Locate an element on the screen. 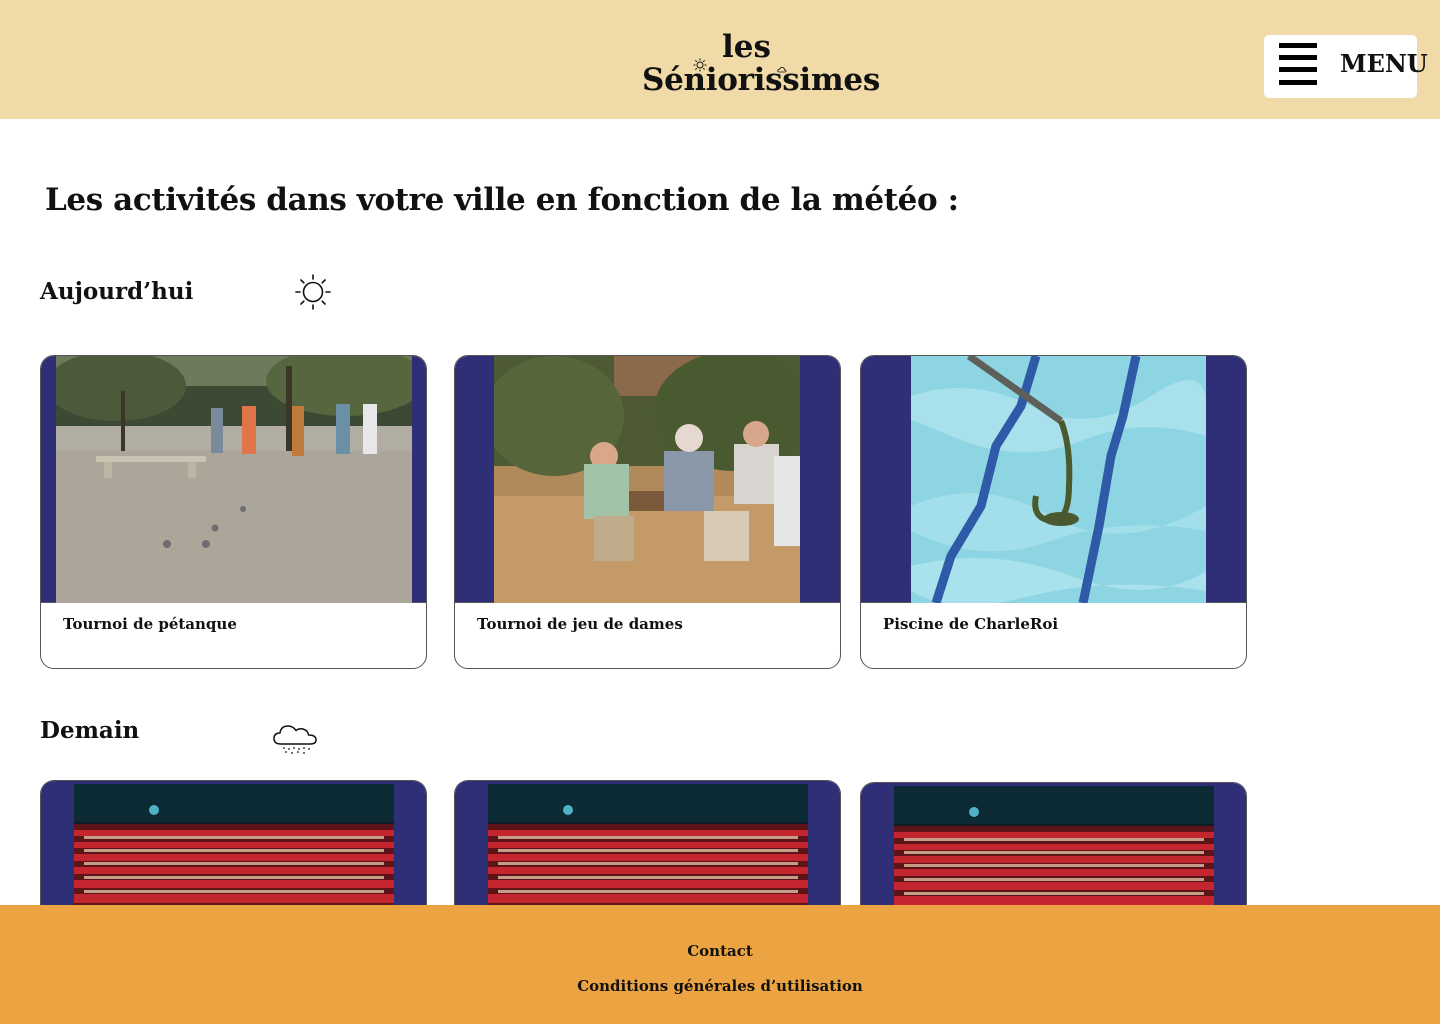 The image size is (1440, 1024). logo-sun-icon is located at coordinates (700, 65).